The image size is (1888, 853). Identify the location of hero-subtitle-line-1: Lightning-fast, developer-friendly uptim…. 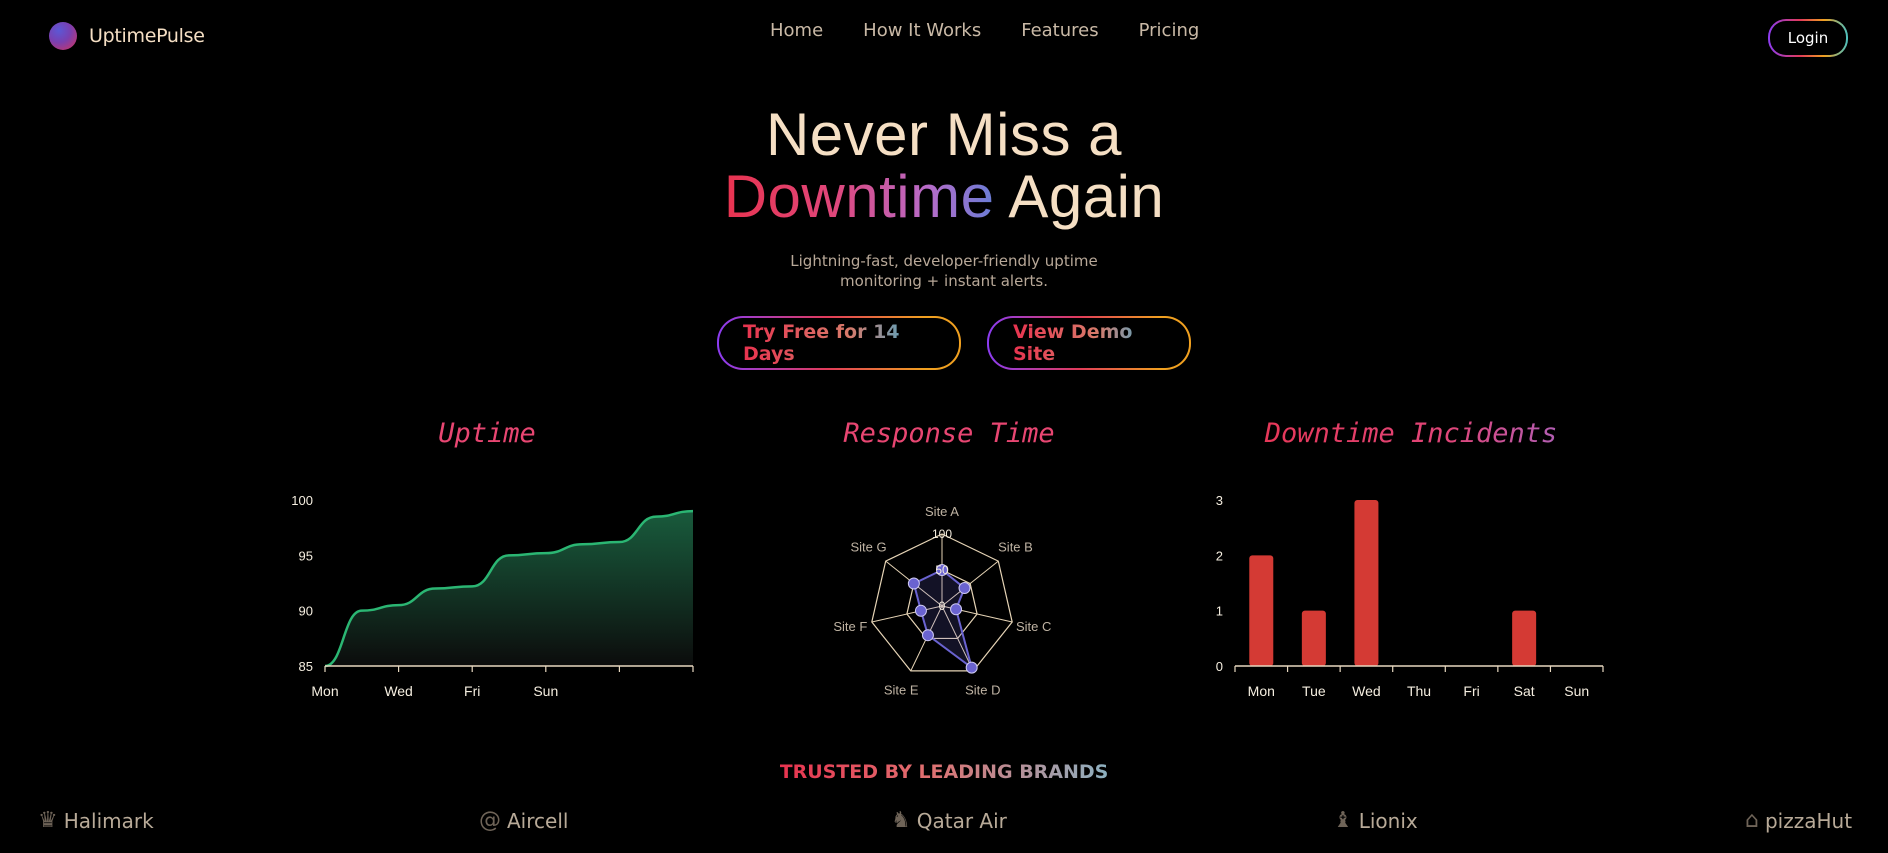
(944, 261).